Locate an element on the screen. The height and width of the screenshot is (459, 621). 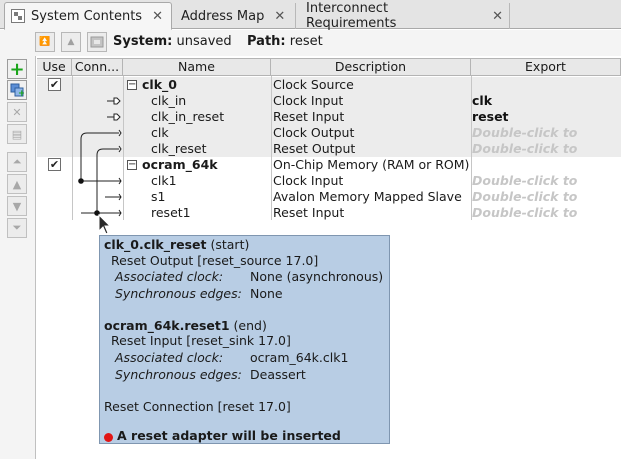
row-name: s1 is located at coordinates (210, 197).